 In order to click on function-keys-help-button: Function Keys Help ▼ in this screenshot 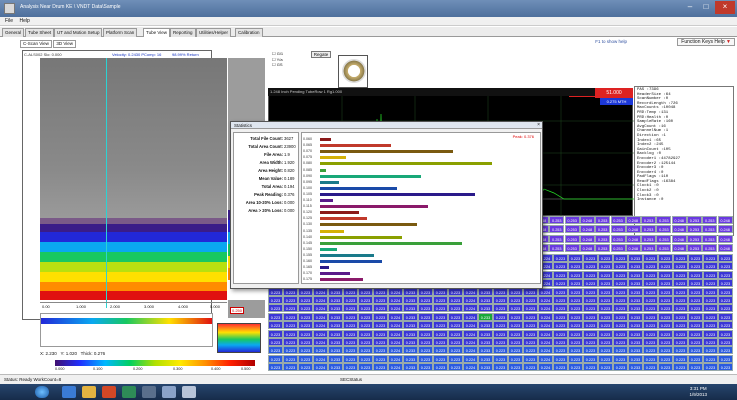, I will do `click(706, 42)`.